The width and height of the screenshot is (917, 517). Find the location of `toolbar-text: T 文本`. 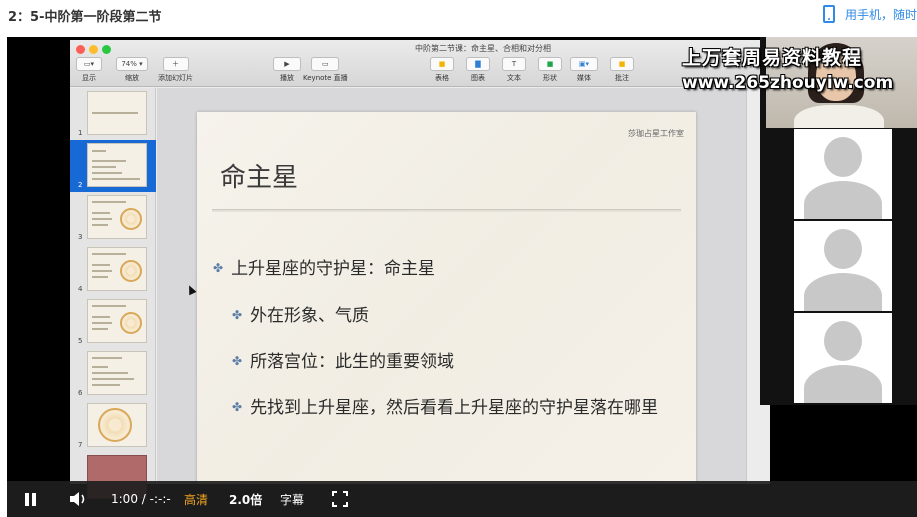

toolbar-text: T 文本 is located at coordinates (514, 70).